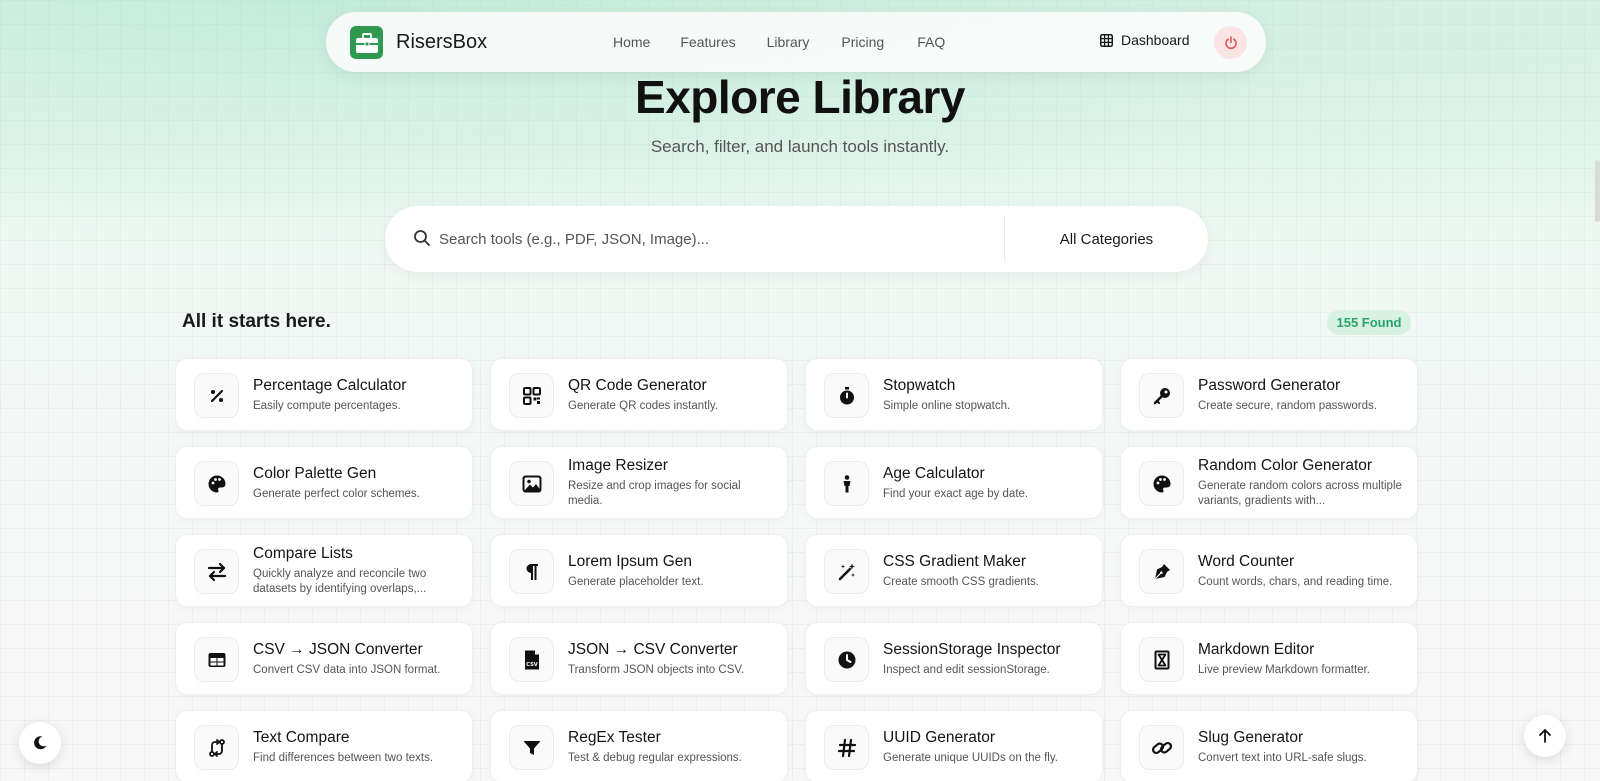  What do you see at coordinates (1161, 571) in the screenshot?
I see `pen-nib-icon` at bounding box center [1161, 571].